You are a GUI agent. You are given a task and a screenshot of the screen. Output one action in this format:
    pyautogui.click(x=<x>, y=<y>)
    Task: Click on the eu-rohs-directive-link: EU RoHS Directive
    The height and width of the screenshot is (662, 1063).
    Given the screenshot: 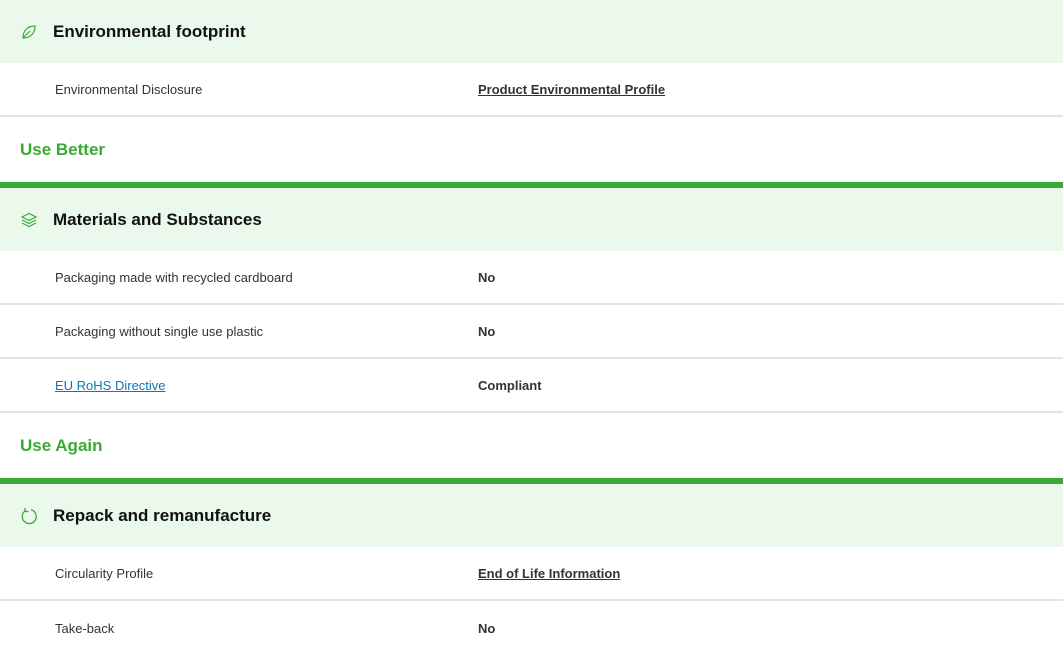 What is the action you would take?
    pyautogui.click(x=110, y=385)
    